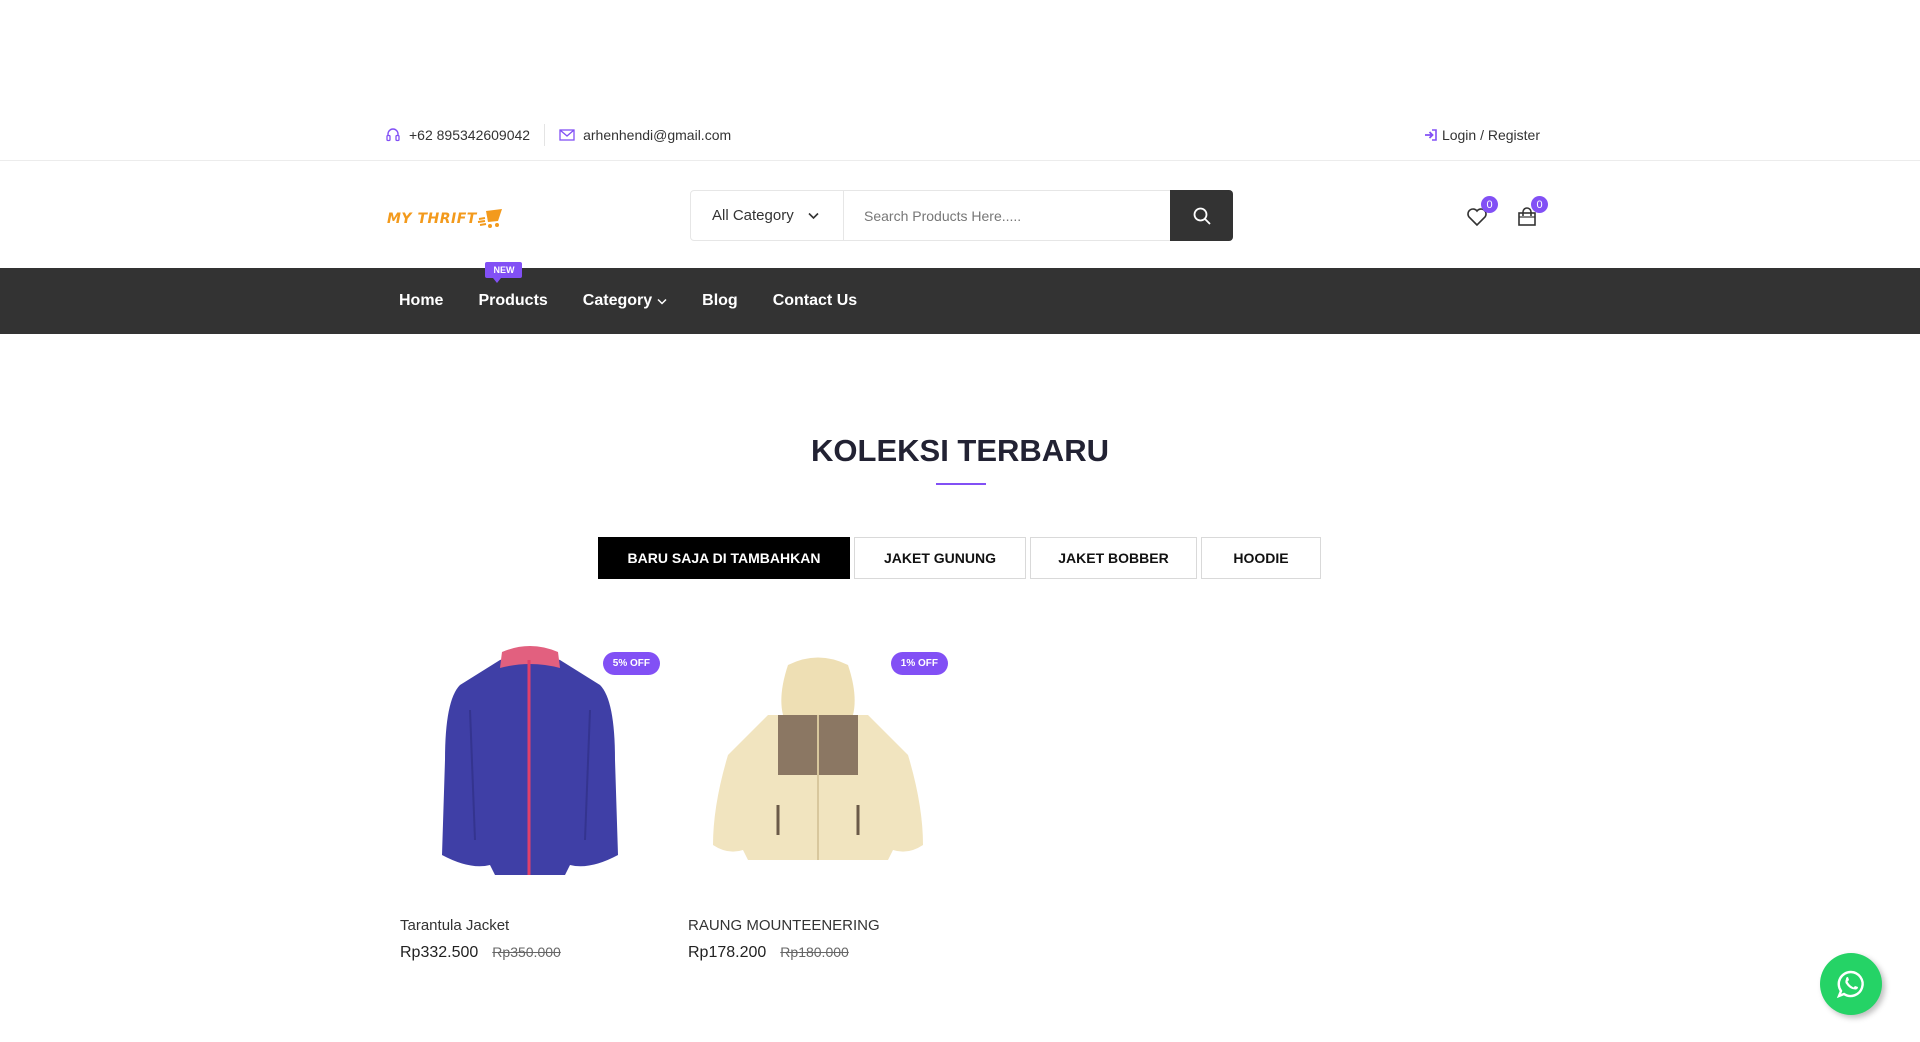 This screenshot has width=1920, height=1042. What do you see at coordinates (545, 135) in the screenshot?
I see `topbar-divider` at bounding box center [545, 135].